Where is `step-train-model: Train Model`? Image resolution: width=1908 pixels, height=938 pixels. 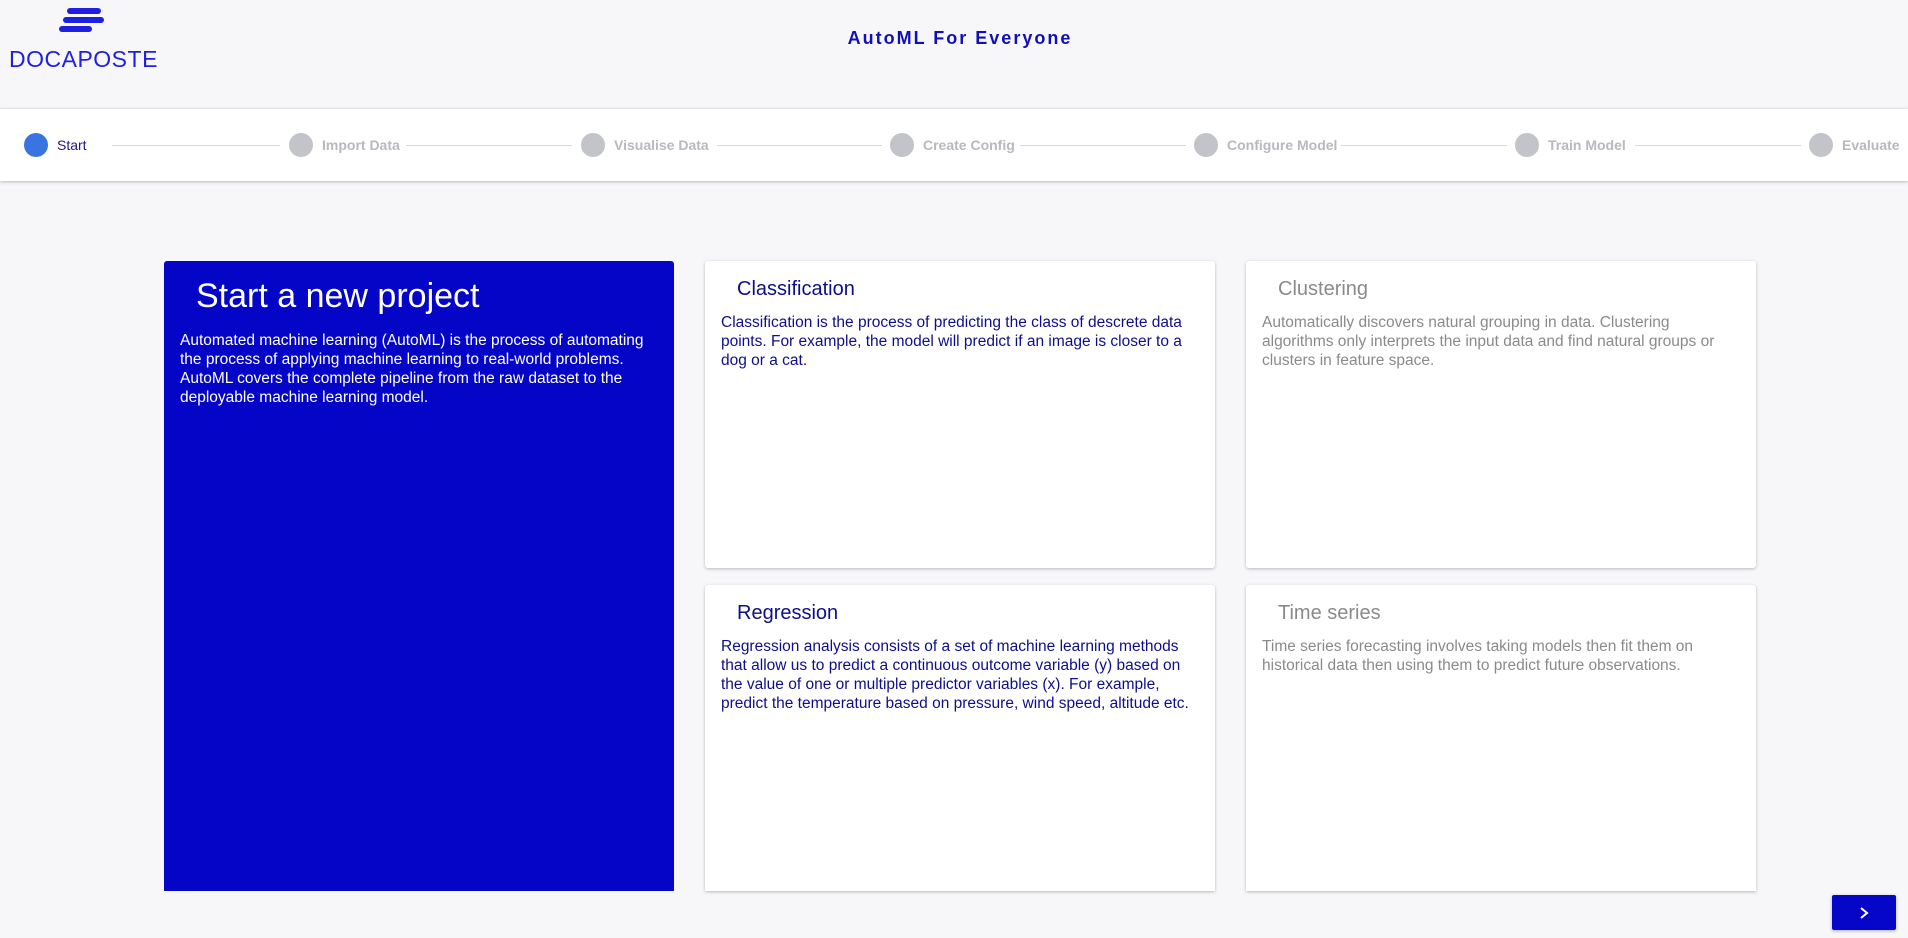
step-train-model: Train Model is located at coordinates (1570, 145).